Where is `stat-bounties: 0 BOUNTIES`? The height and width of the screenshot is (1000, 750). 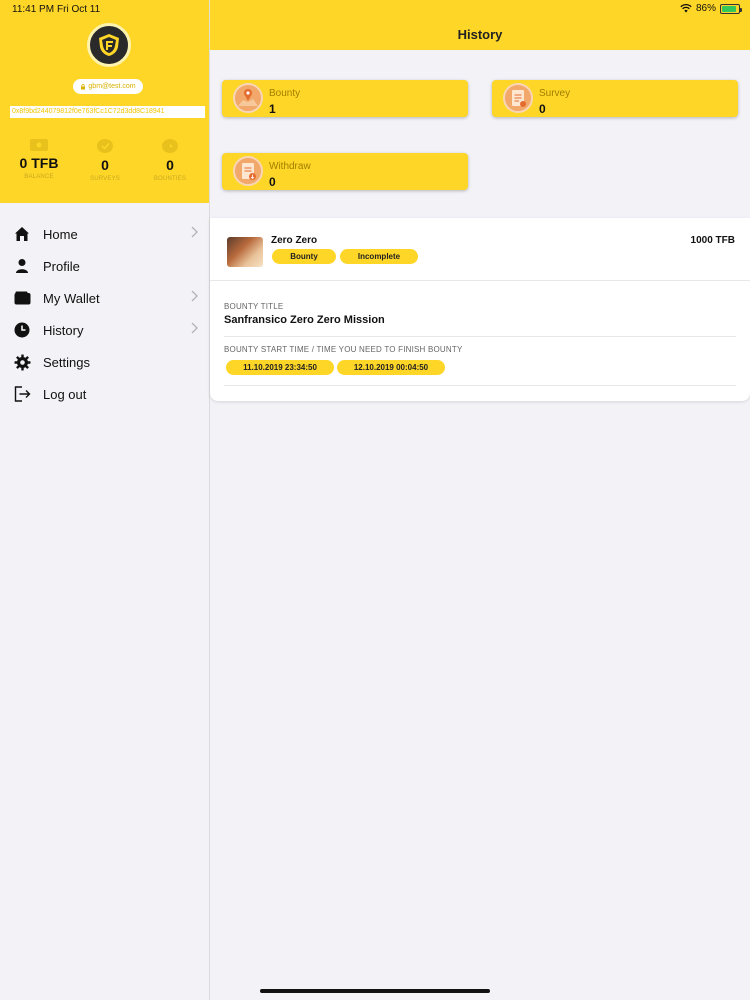 stat-bounties: 0 BOUNTIES is located at coordinates (170, 160).